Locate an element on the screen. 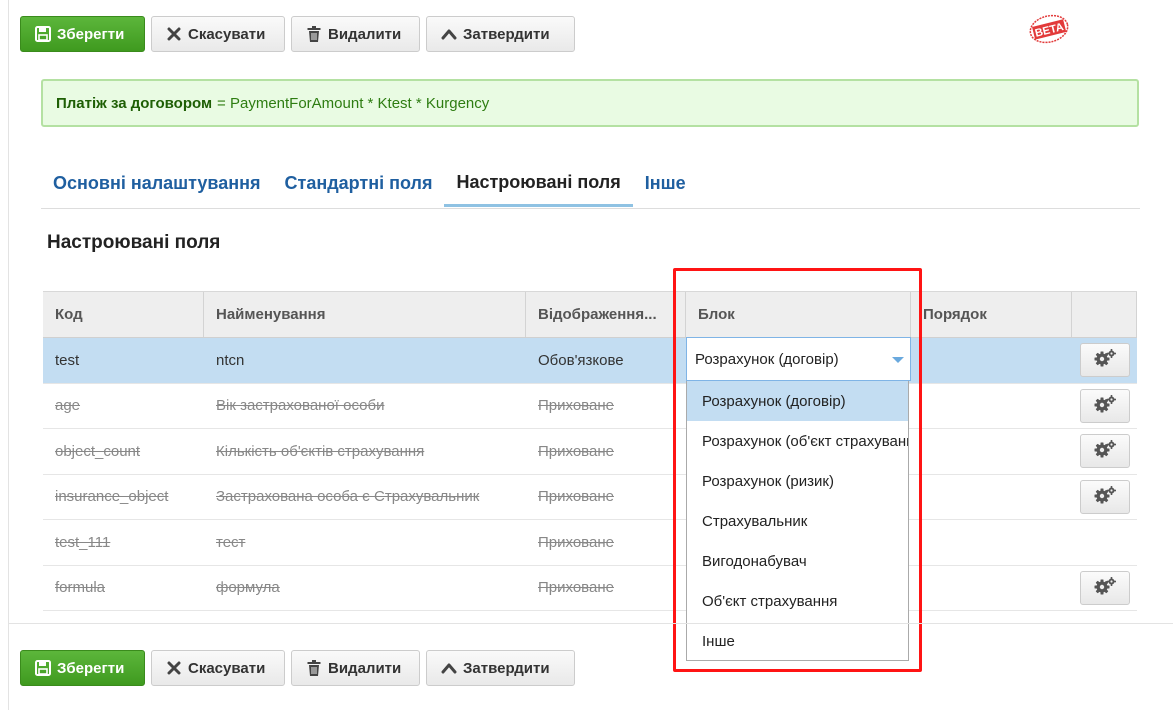 The image size is (1173, 710). table-row: test ntcn Обов'язкове is located at coordinates (590, 361).